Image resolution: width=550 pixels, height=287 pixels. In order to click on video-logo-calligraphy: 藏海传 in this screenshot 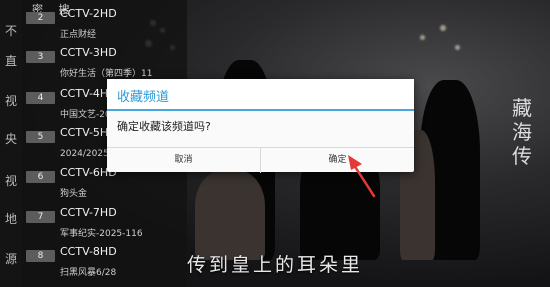, I will do `click(522, 132)`.